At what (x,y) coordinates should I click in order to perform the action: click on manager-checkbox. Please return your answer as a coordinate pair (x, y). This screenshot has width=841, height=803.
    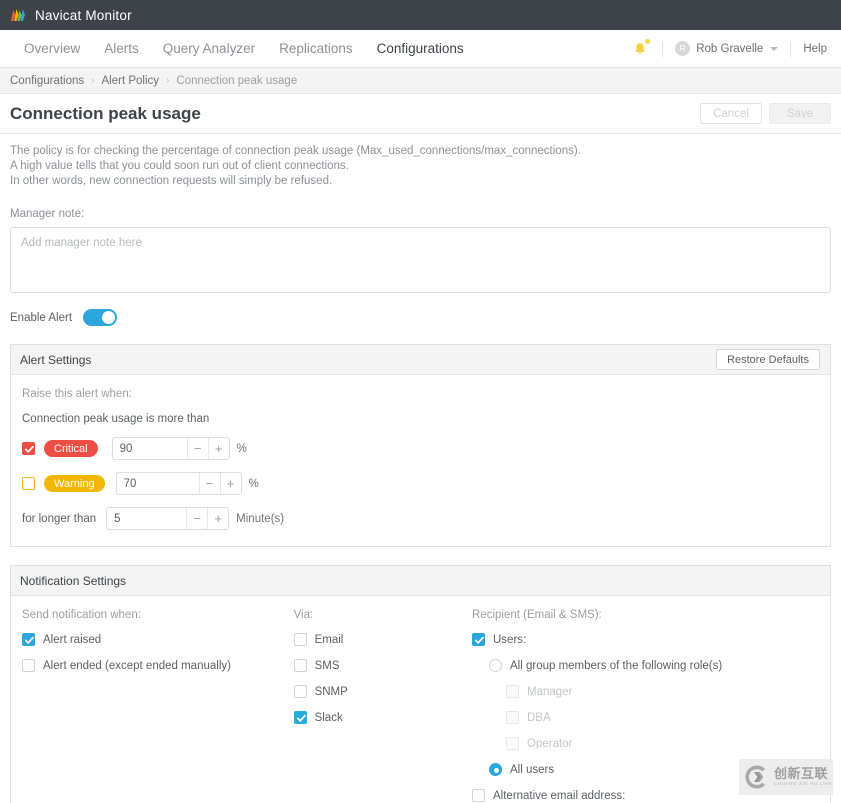
    Looking at the image, I should click on (512, 691).